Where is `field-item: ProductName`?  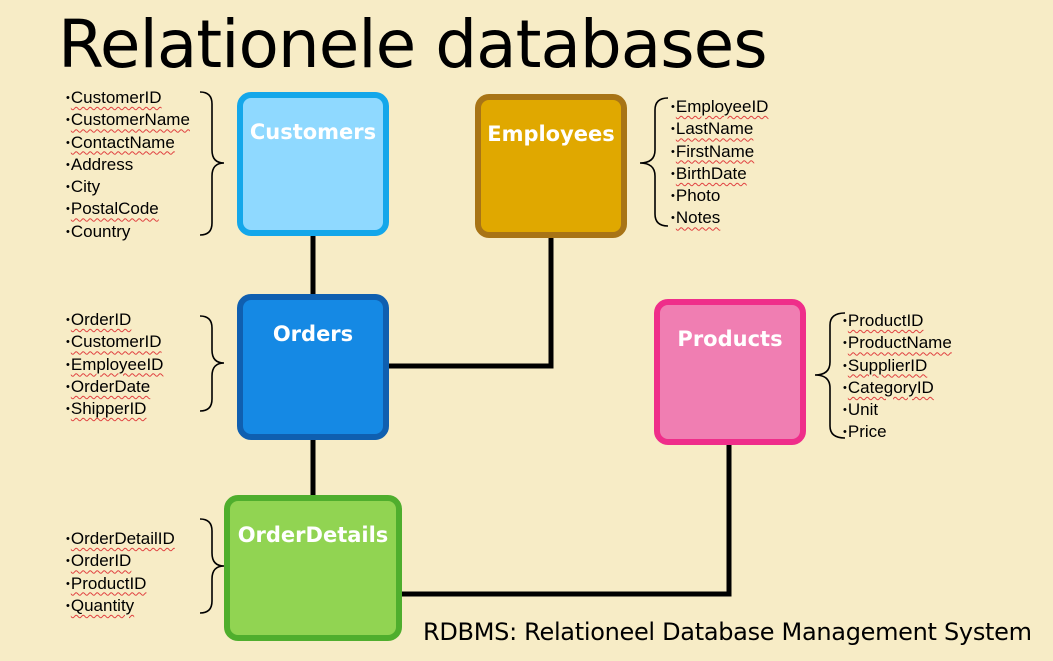
field-item: ProductName is located at coordinates (897, 343).